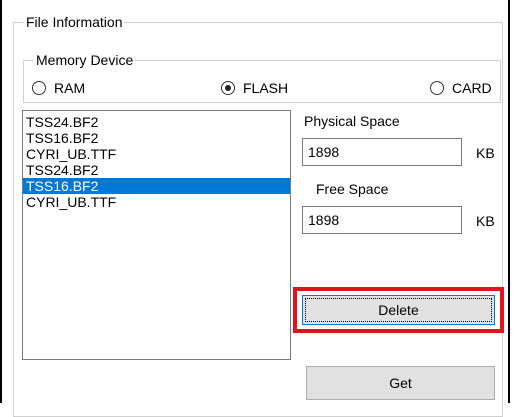  Describe the element at coordinates (228, 88) in the screenshot. I see `radio-flash-circle` at that location.